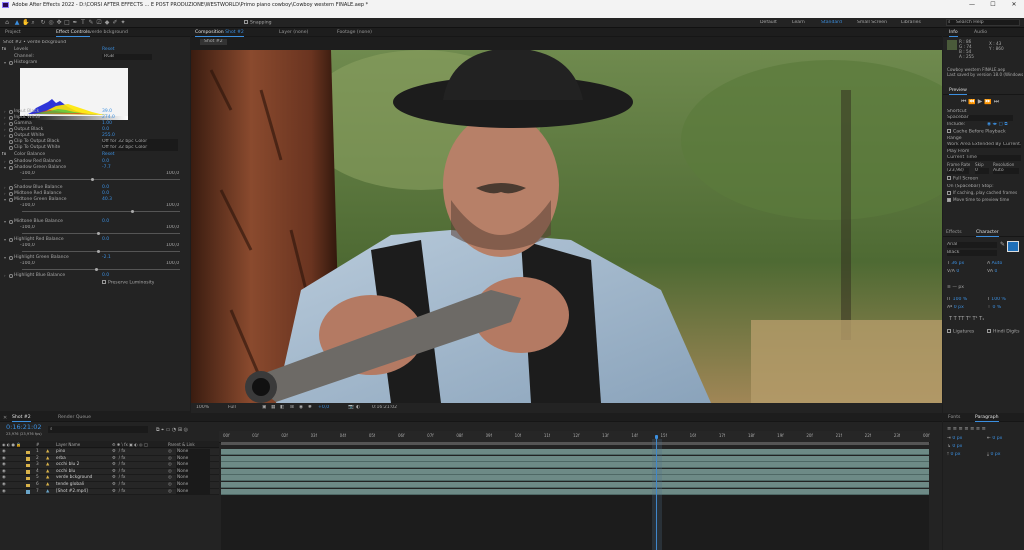  Describe the element at coordinates (94, 276) in the screenshot. I see `highlight-blue-row: › Highlight Blue Balance 0.0` at that location.